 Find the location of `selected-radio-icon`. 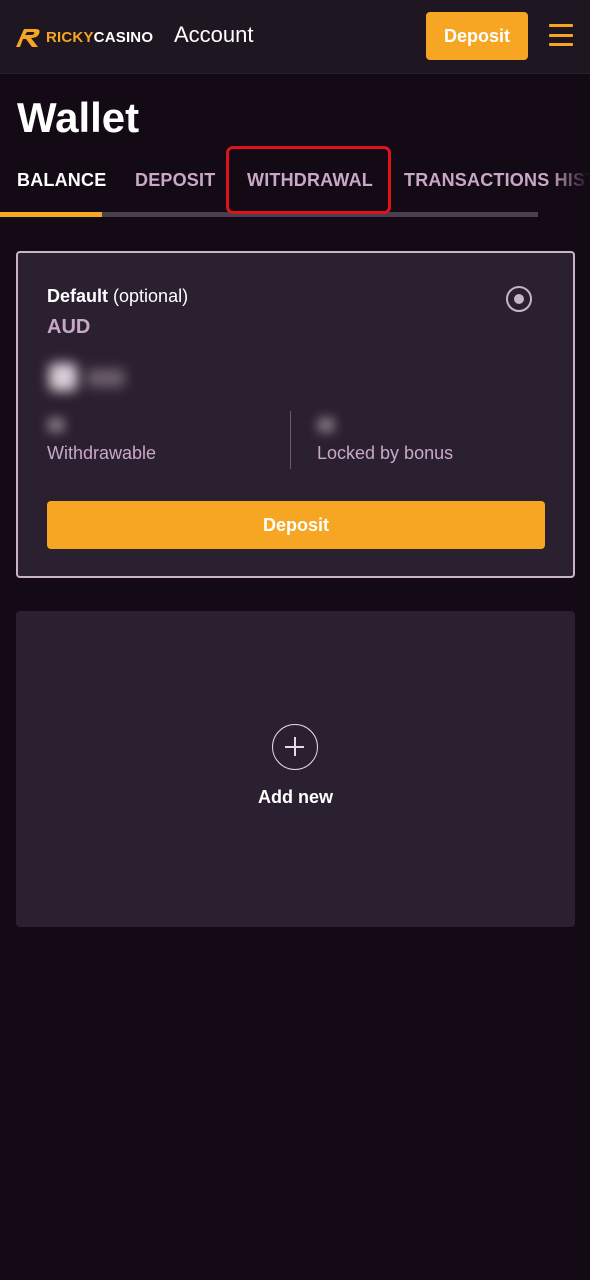

selected-radio-icon is located at coordinates (519, 299).